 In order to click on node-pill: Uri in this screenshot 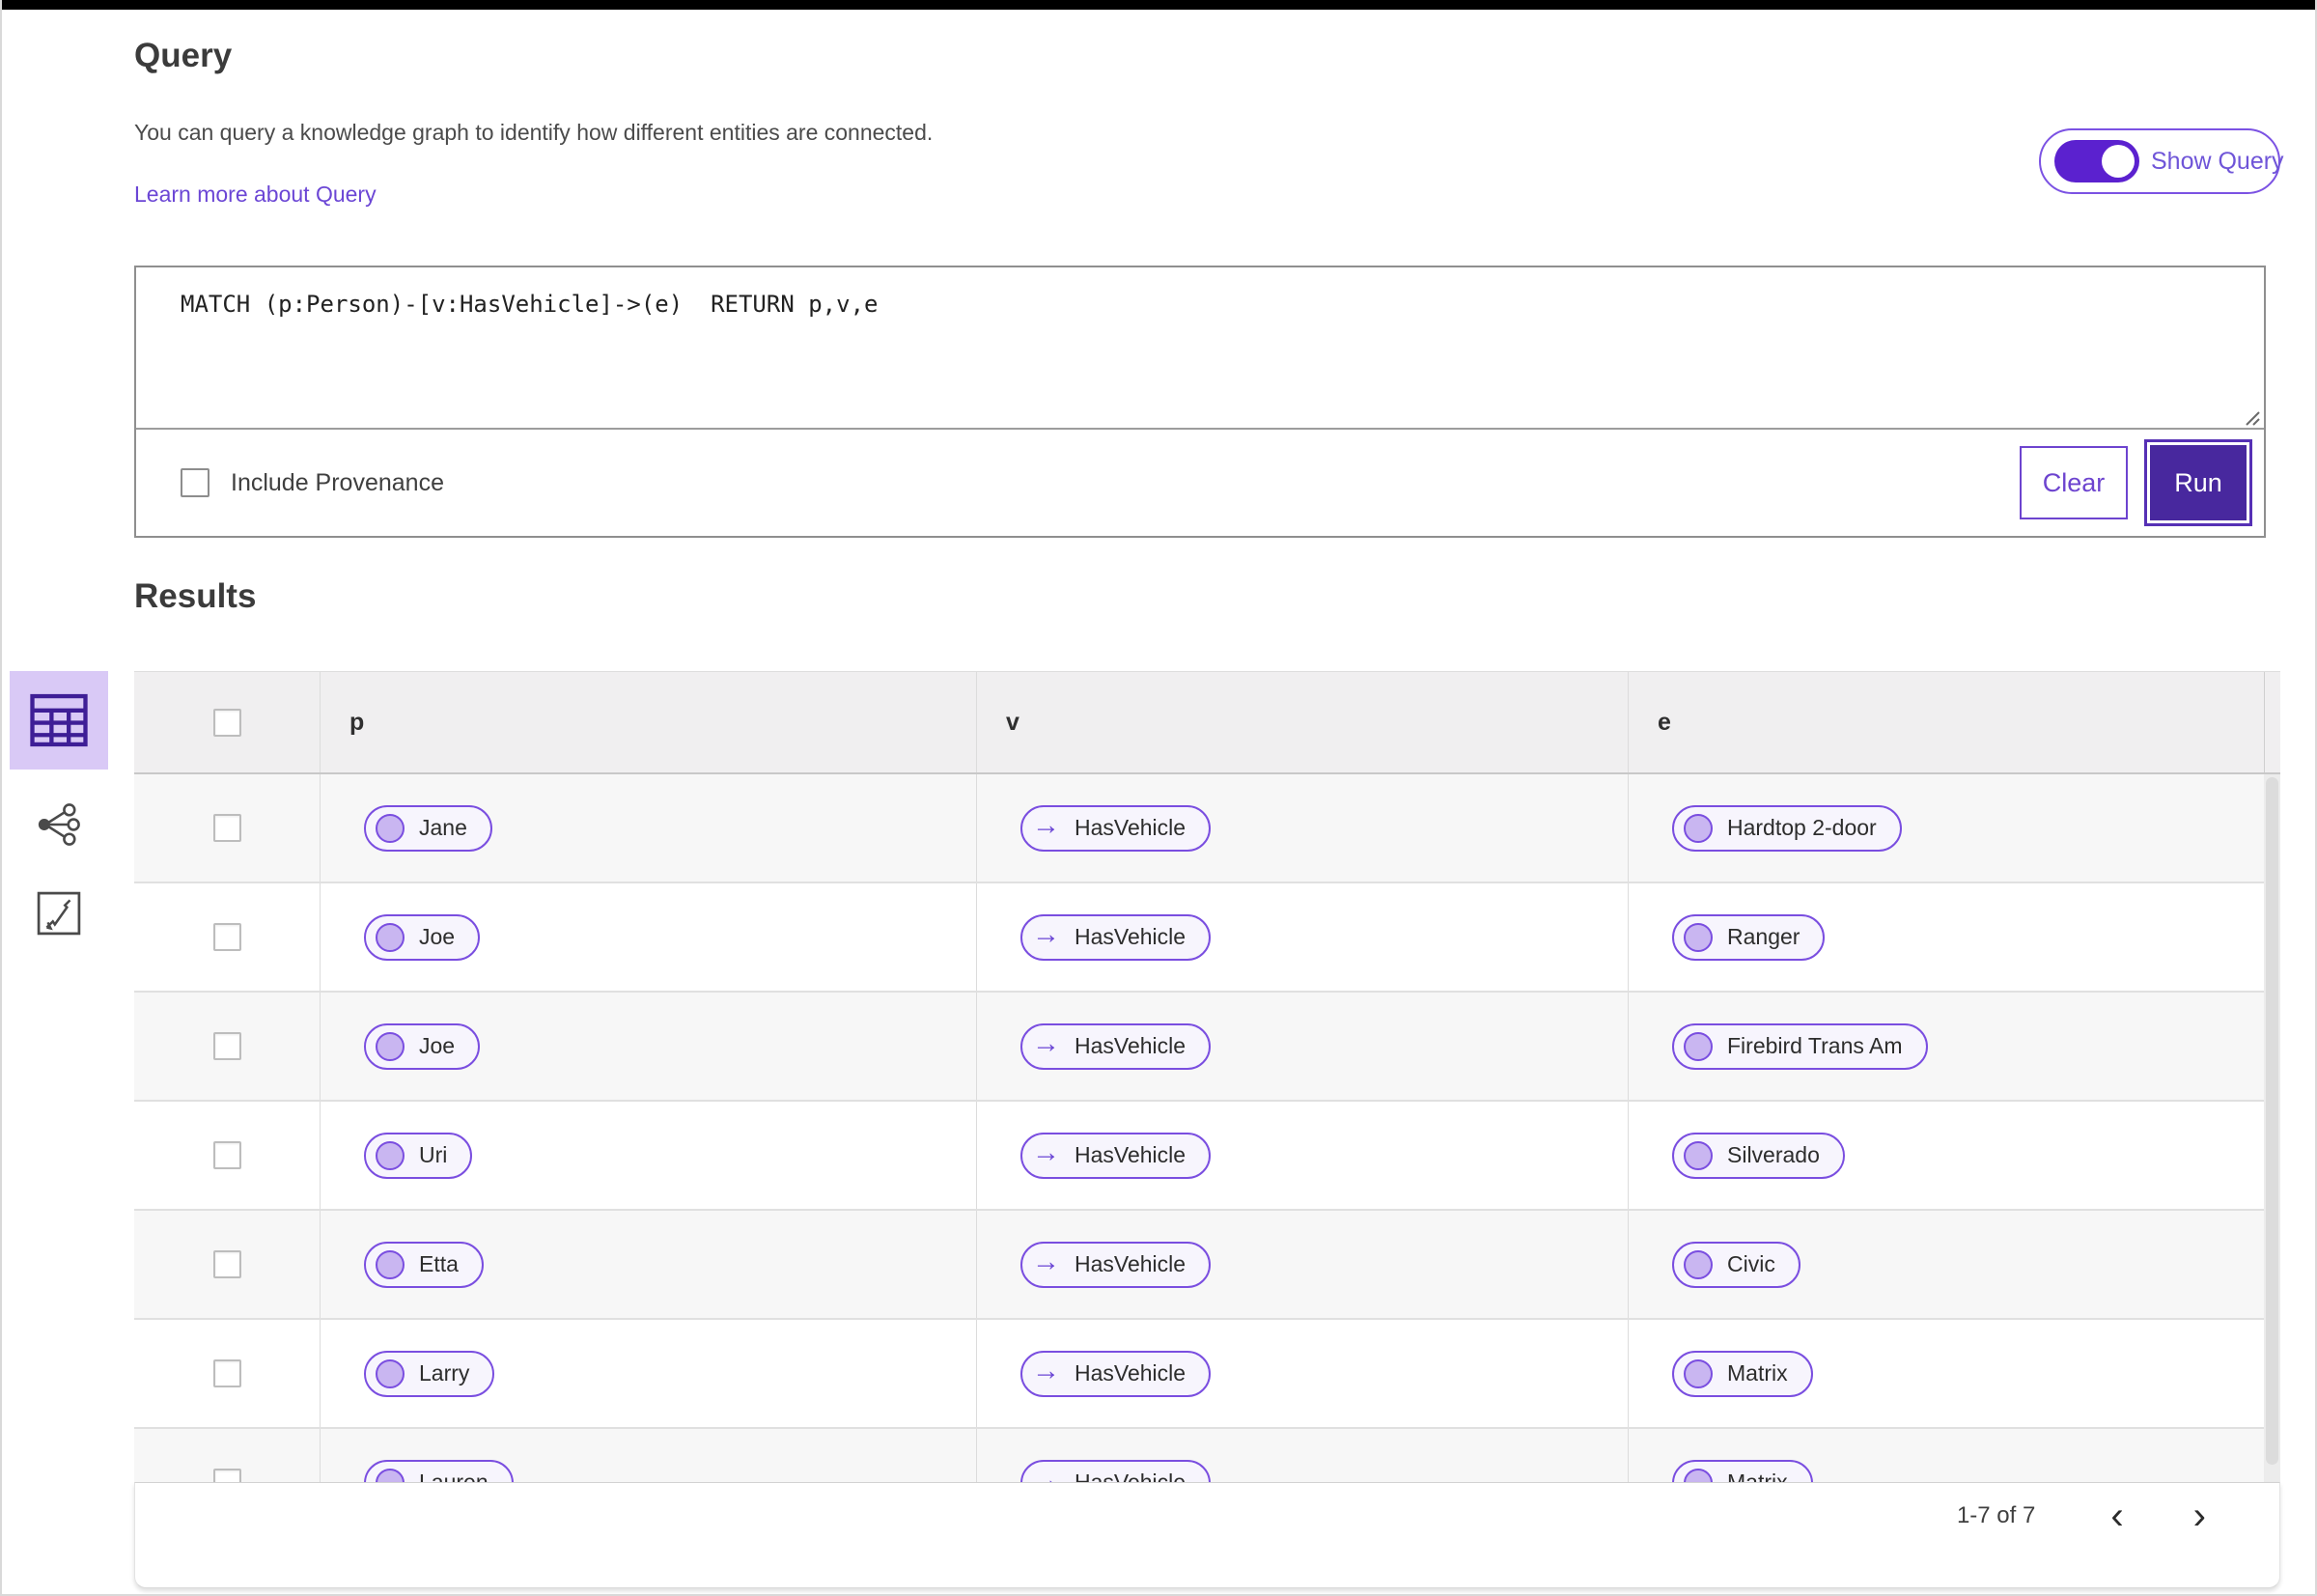, I will do `click(418, 1156)`.